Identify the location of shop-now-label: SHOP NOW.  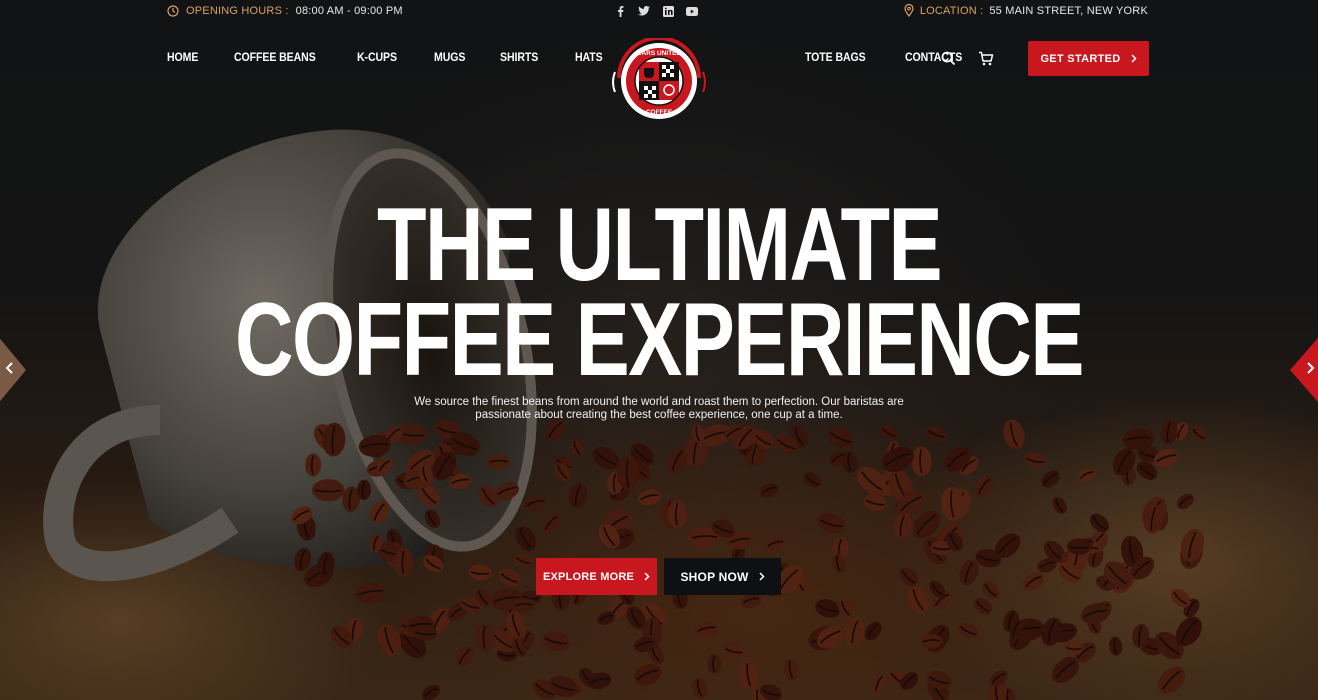
(714, 576).